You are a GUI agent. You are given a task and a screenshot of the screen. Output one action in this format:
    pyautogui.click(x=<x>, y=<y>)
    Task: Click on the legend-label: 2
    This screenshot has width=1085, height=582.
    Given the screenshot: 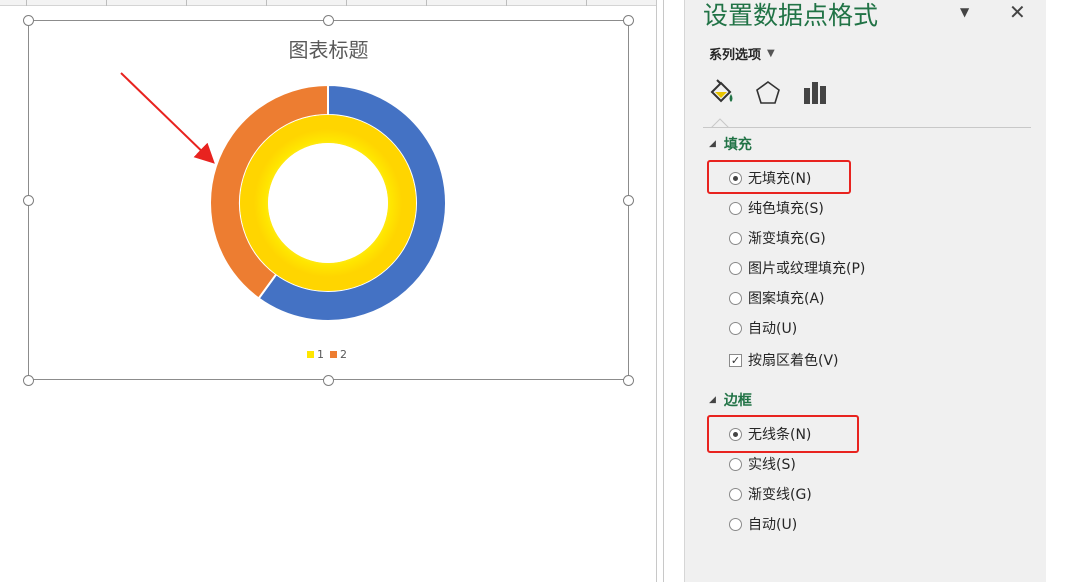 What is the action you would take?
    pyautogui.click(x=343, y=354)
    